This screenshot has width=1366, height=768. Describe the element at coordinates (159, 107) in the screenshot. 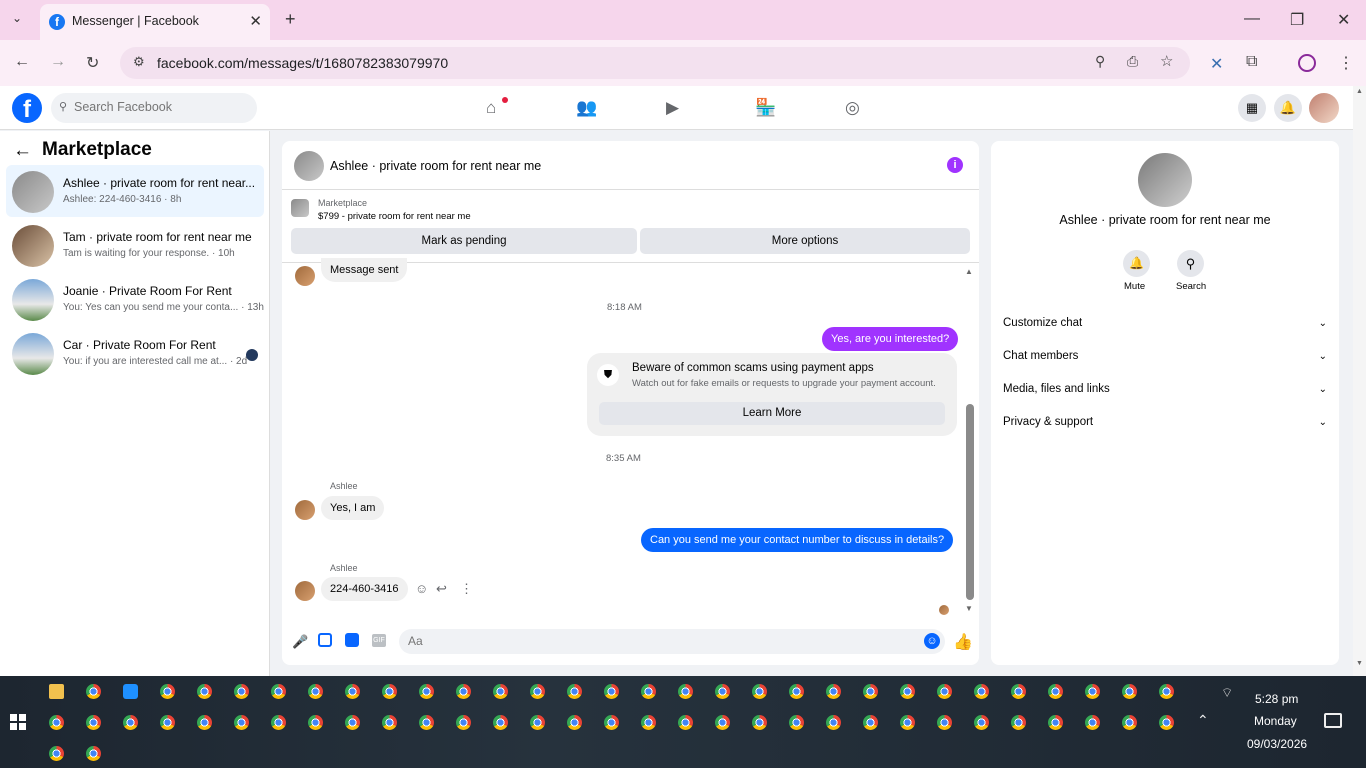

I see `facebook-search-input` at that location.